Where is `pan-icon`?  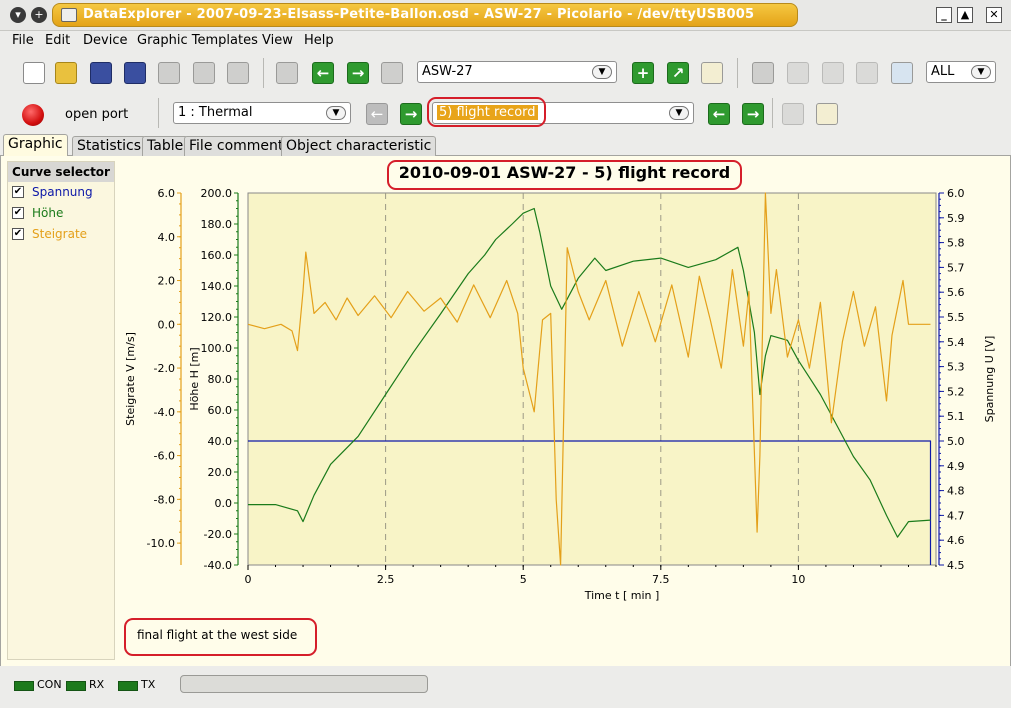 pan-icon is located at coordinates (798, 73).